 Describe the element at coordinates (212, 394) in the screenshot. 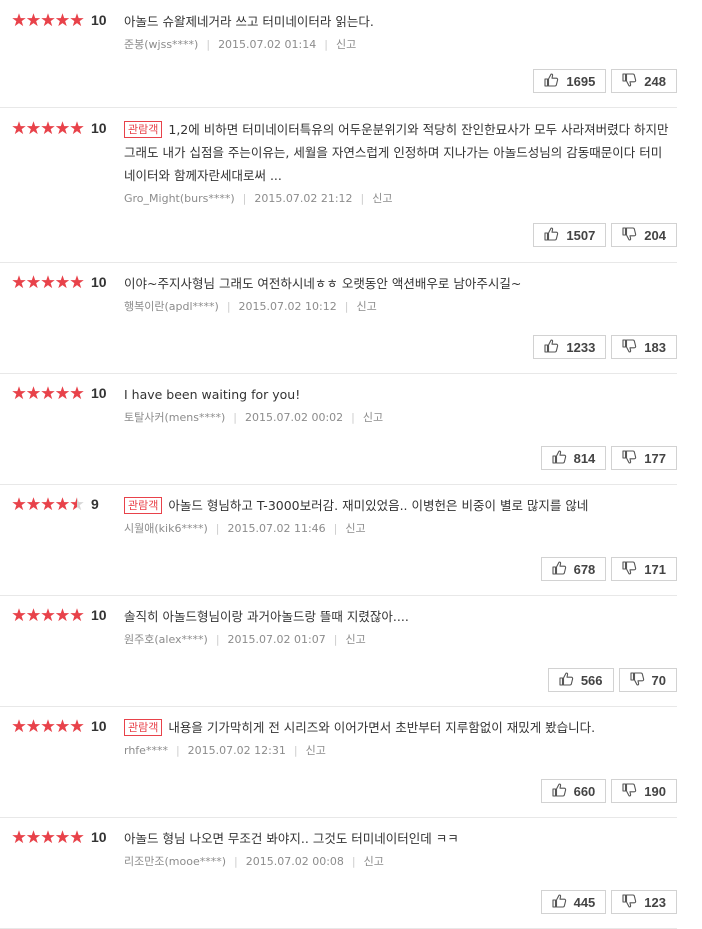

I see `review-text-content: I have been waiting for you!` at that location.